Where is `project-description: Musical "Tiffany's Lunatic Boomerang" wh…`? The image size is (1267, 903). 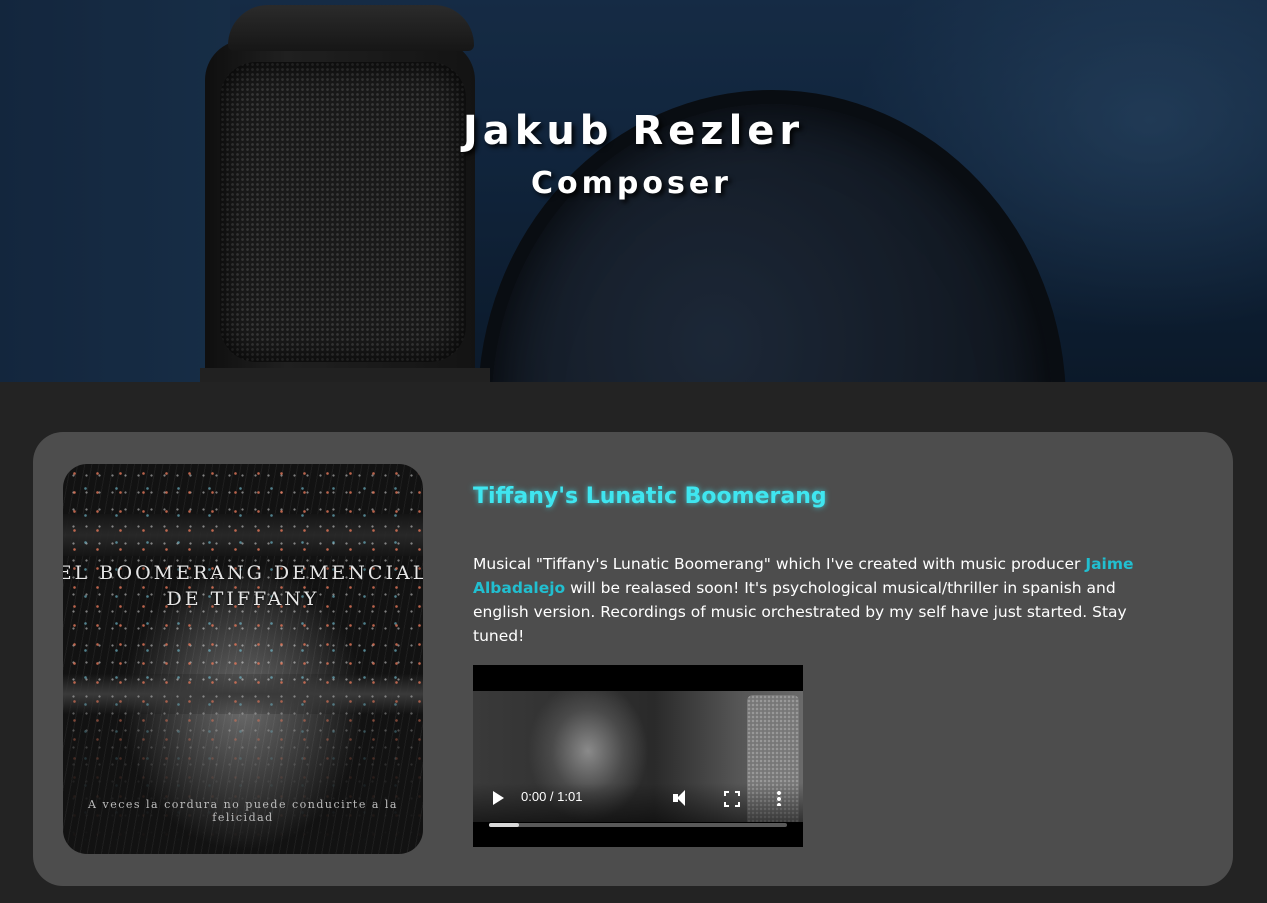 project-description: Musical "Tiffany's Lunatic Boomerang" wh… is located at coordinates (818, 600).